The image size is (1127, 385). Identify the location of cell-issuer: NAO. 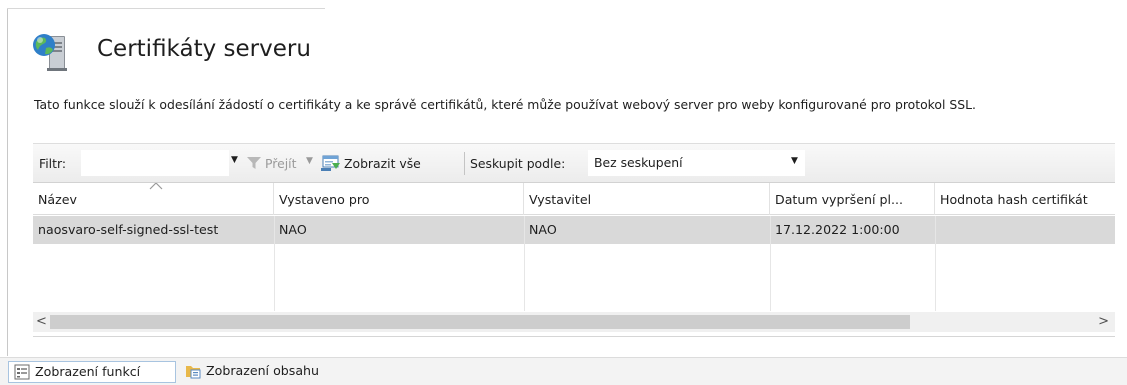
(543, 229).